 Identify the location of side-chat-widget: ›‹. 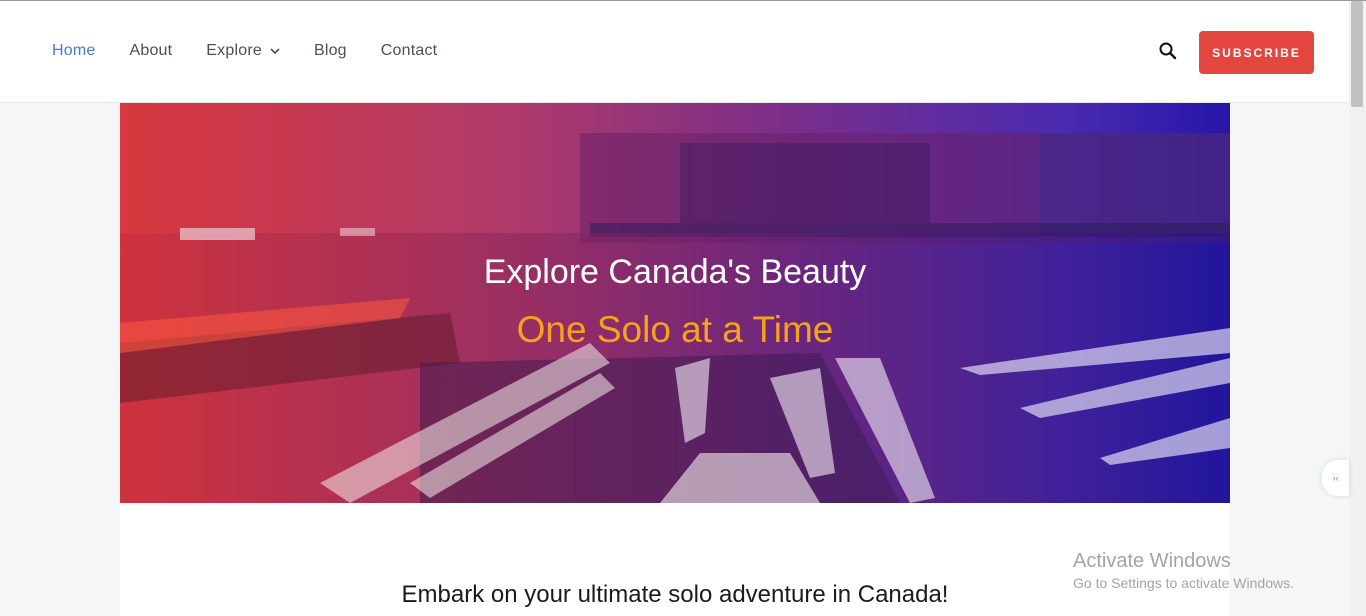
(1335, 478).